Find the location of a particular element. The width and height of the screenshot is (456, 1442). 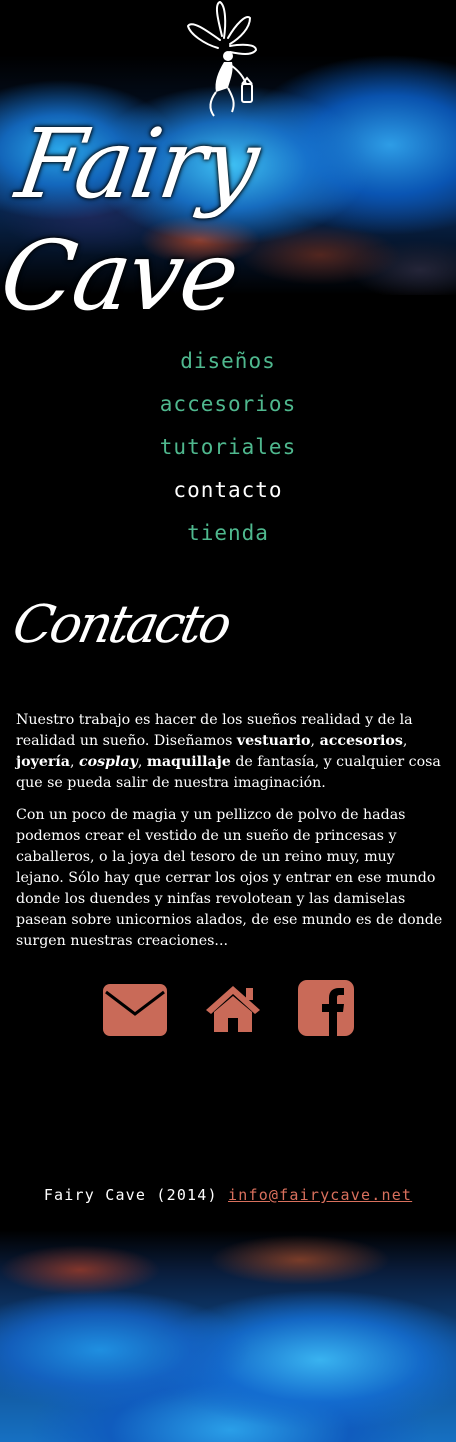

home-icon is located at coordinates (233, 1008).